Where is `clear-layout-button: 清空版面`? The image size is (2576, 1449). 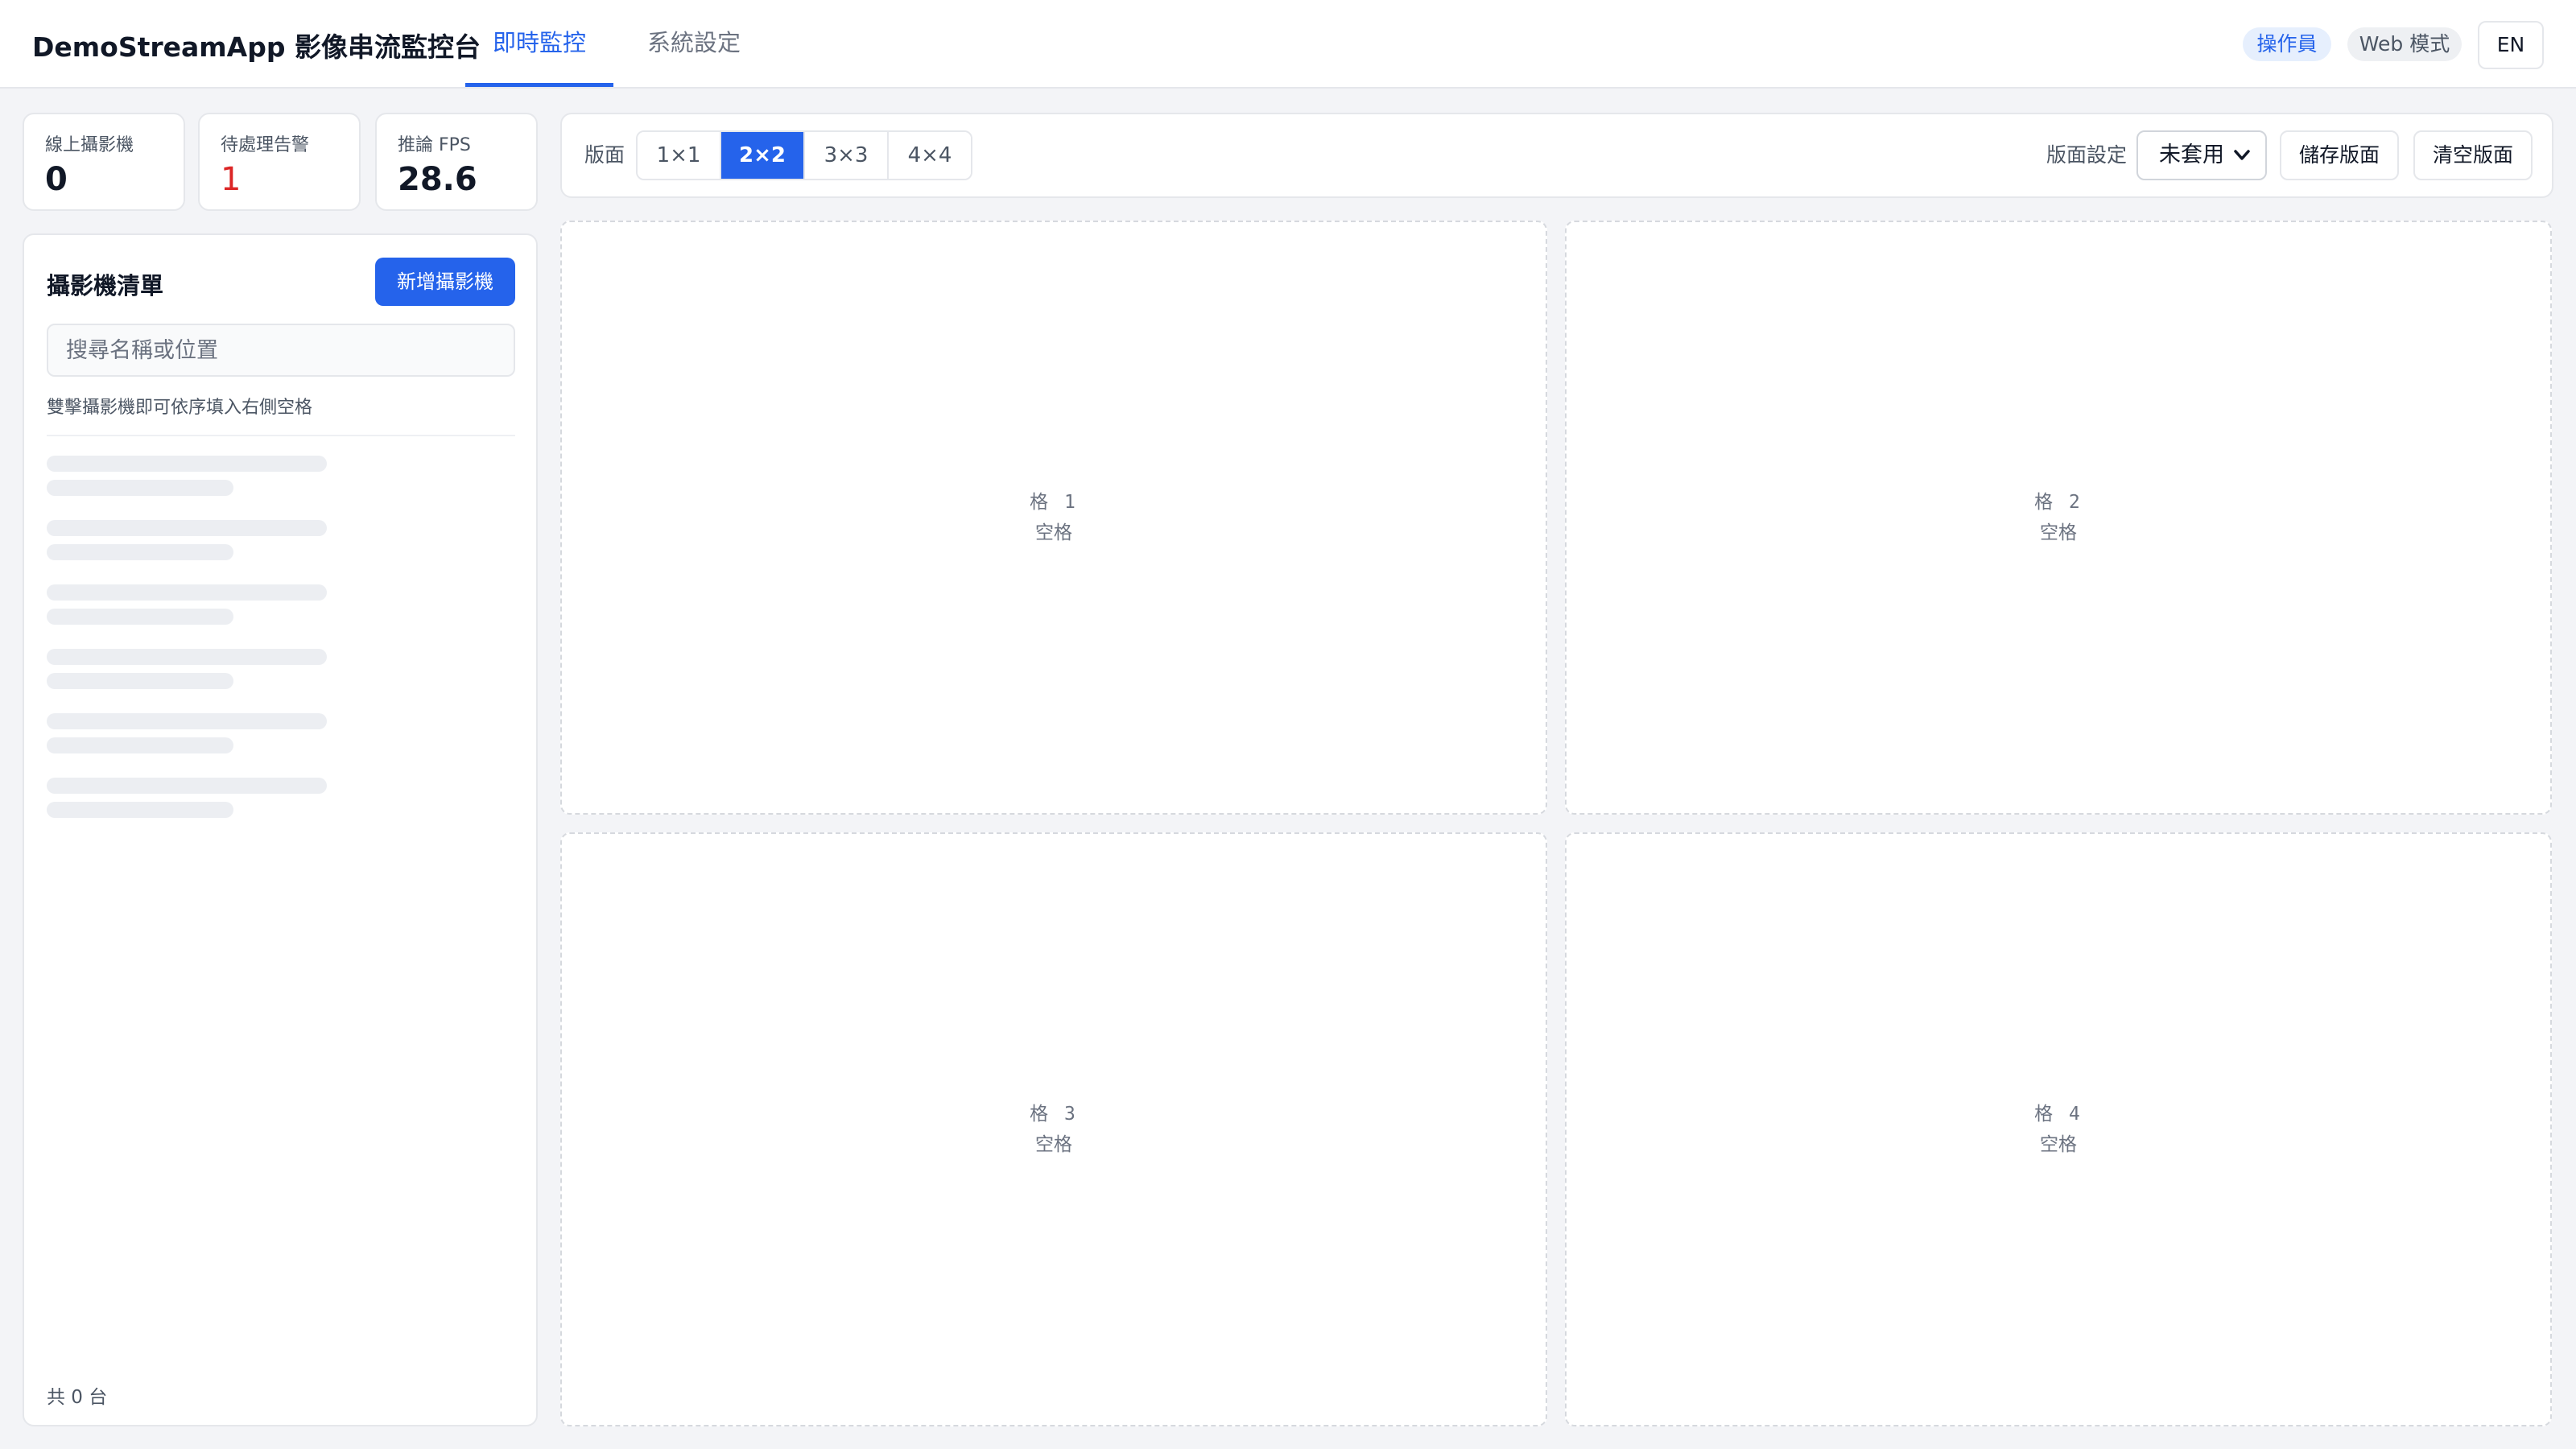 clear-layout-button: 清空版面 is located at coordinates (2473, 155).